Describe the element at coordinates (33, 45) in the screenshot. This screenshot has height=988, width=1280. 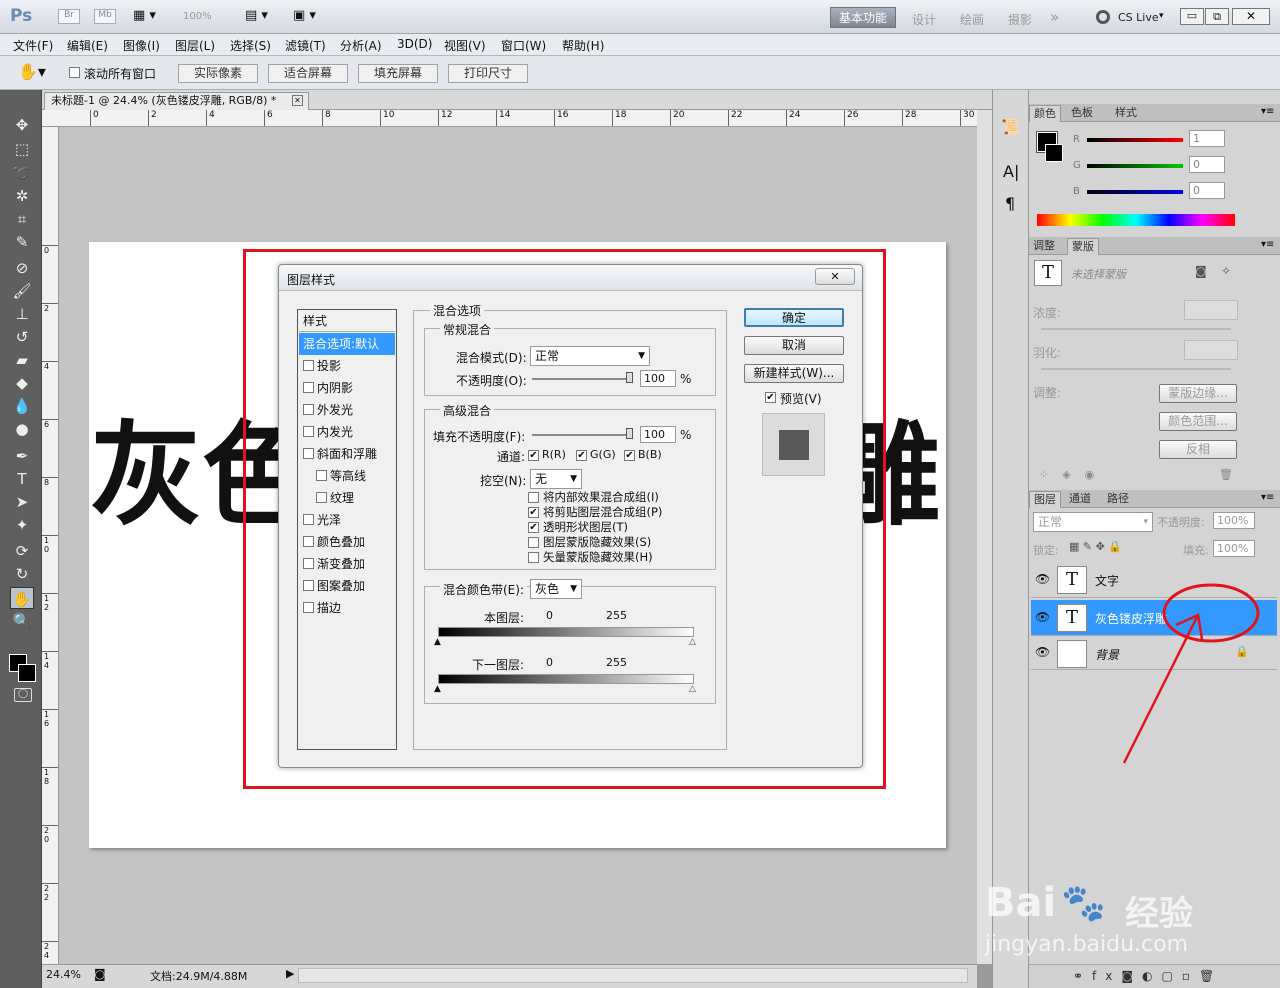
I see `menu-file: 文件(F)` at that location.